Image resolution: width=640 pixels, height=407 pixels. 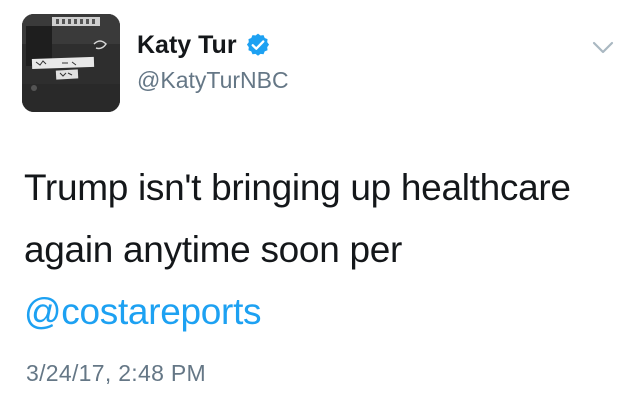 What do you see at coordinates (143, 311) in the screenshot?
I see `mention-link: @costareports` at bounding box center [143, 311].